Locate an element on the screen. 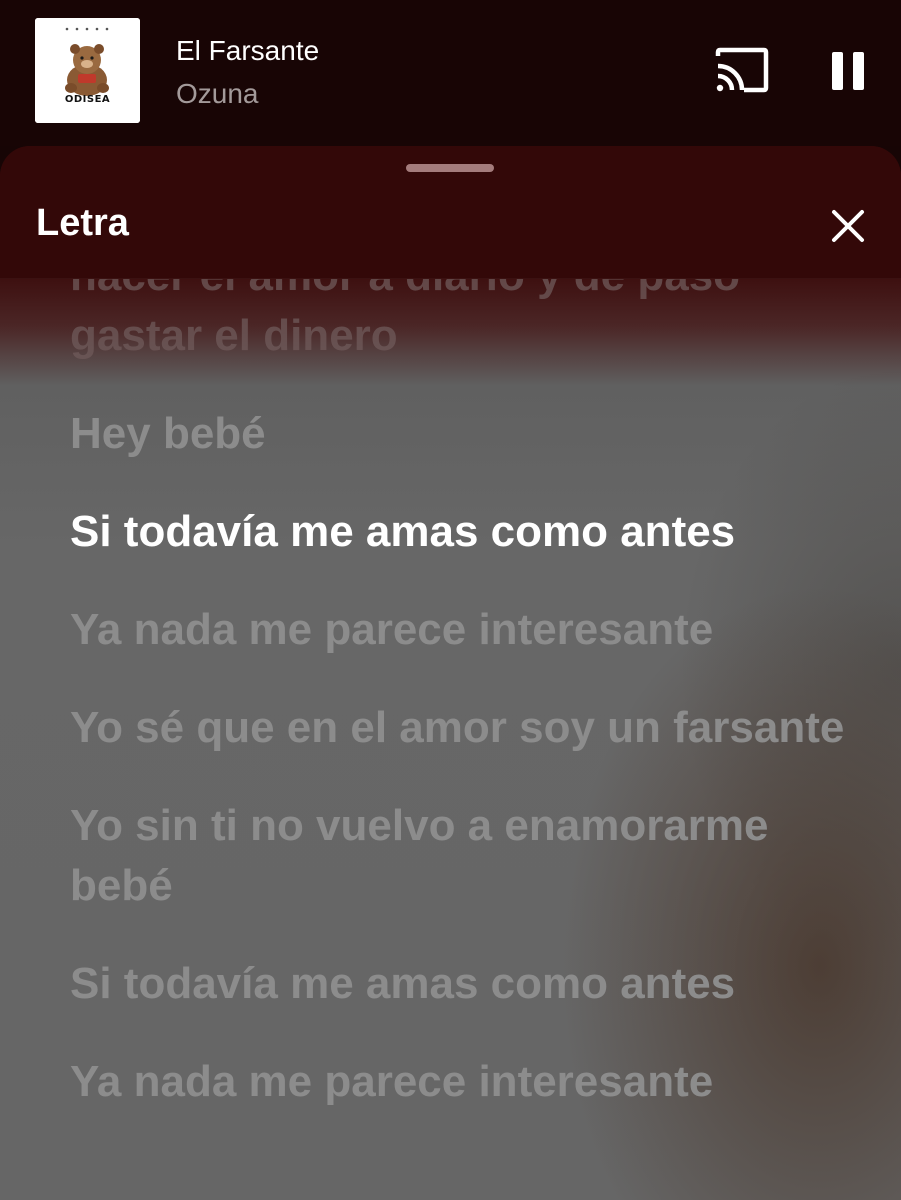  pause-icon is located at coordinates (848, 71).